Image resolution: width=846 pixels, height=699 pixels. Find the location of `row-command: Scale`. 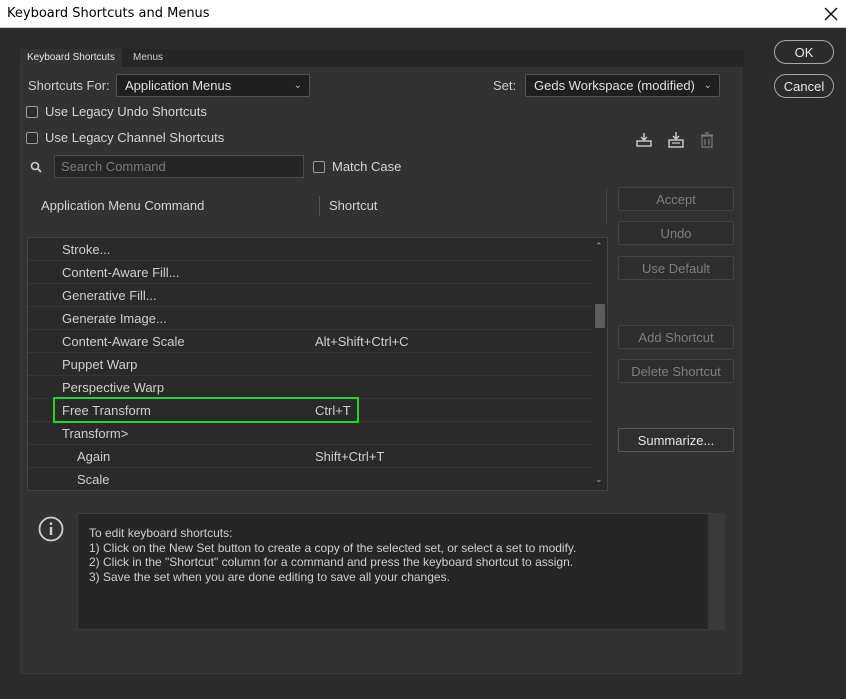

row-command: Scale is located at coordinates (93, 479).